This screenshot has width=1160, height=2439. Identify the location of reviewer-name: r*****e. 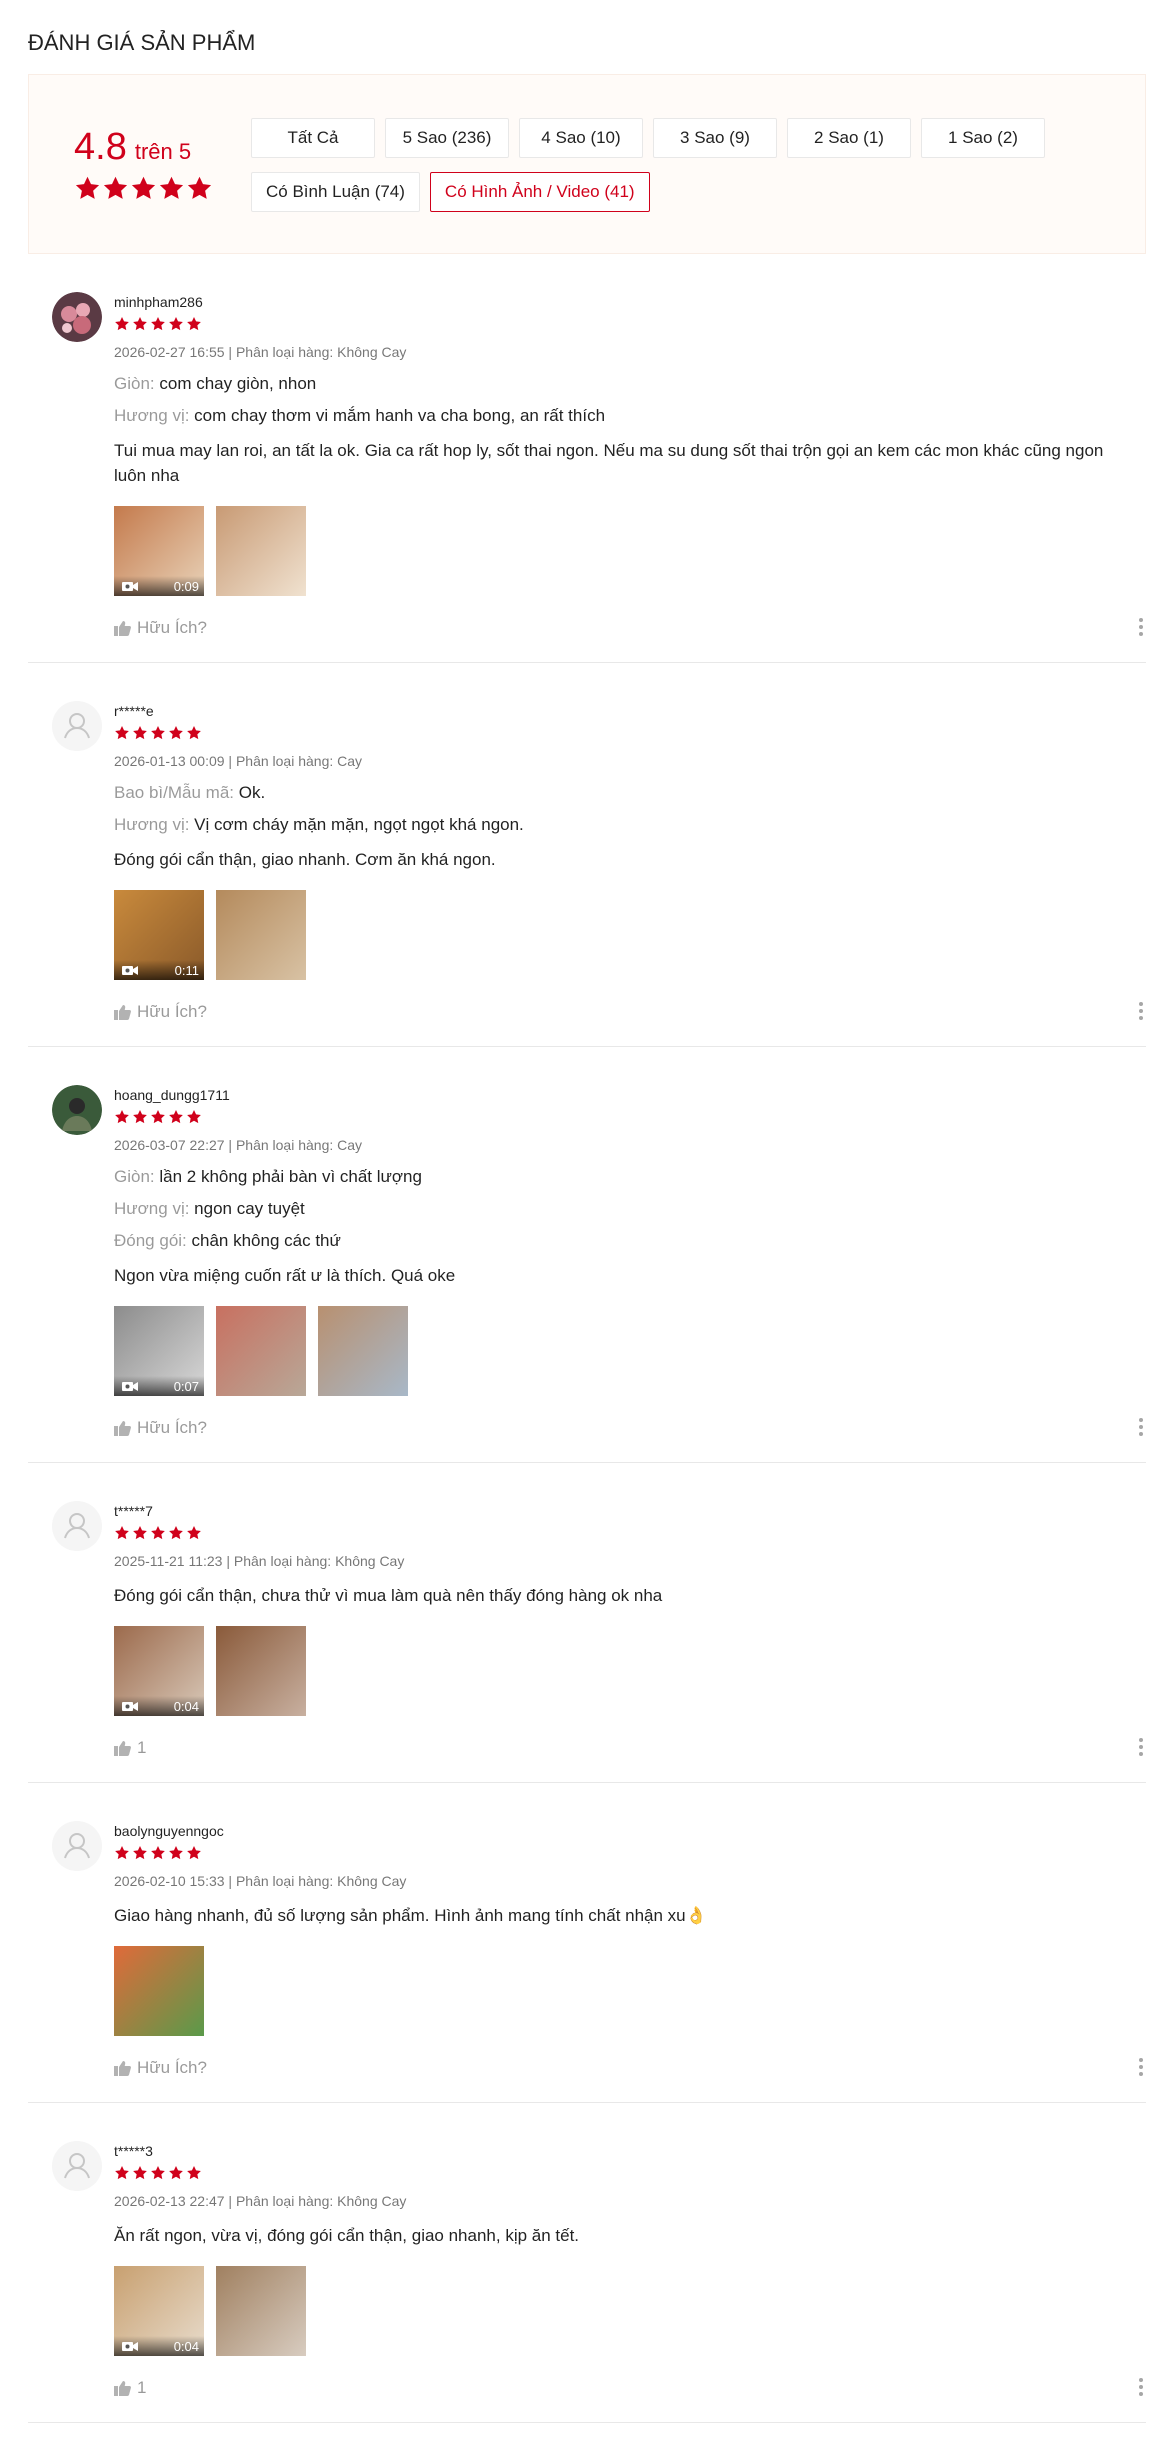
(630, 711).